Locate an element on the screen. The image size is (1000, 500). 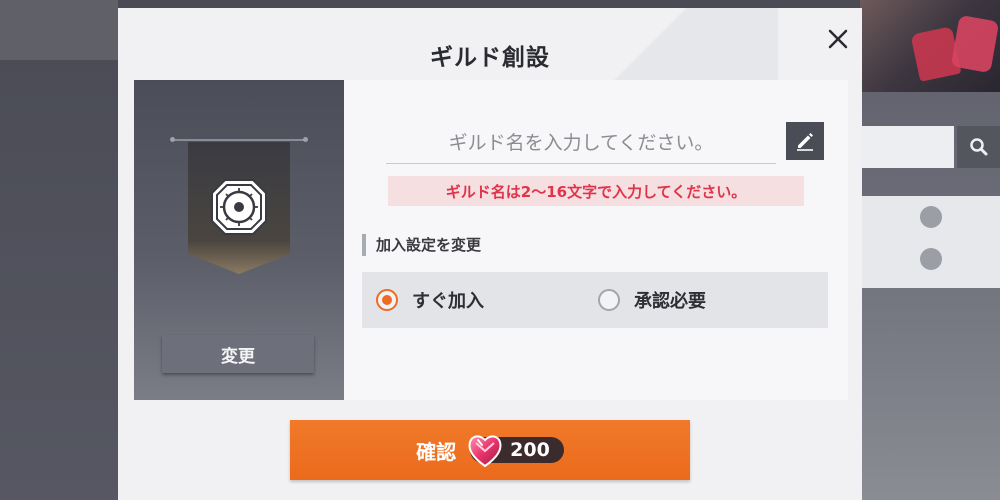
radio-selected-icon is located at coordinates (387, 300).